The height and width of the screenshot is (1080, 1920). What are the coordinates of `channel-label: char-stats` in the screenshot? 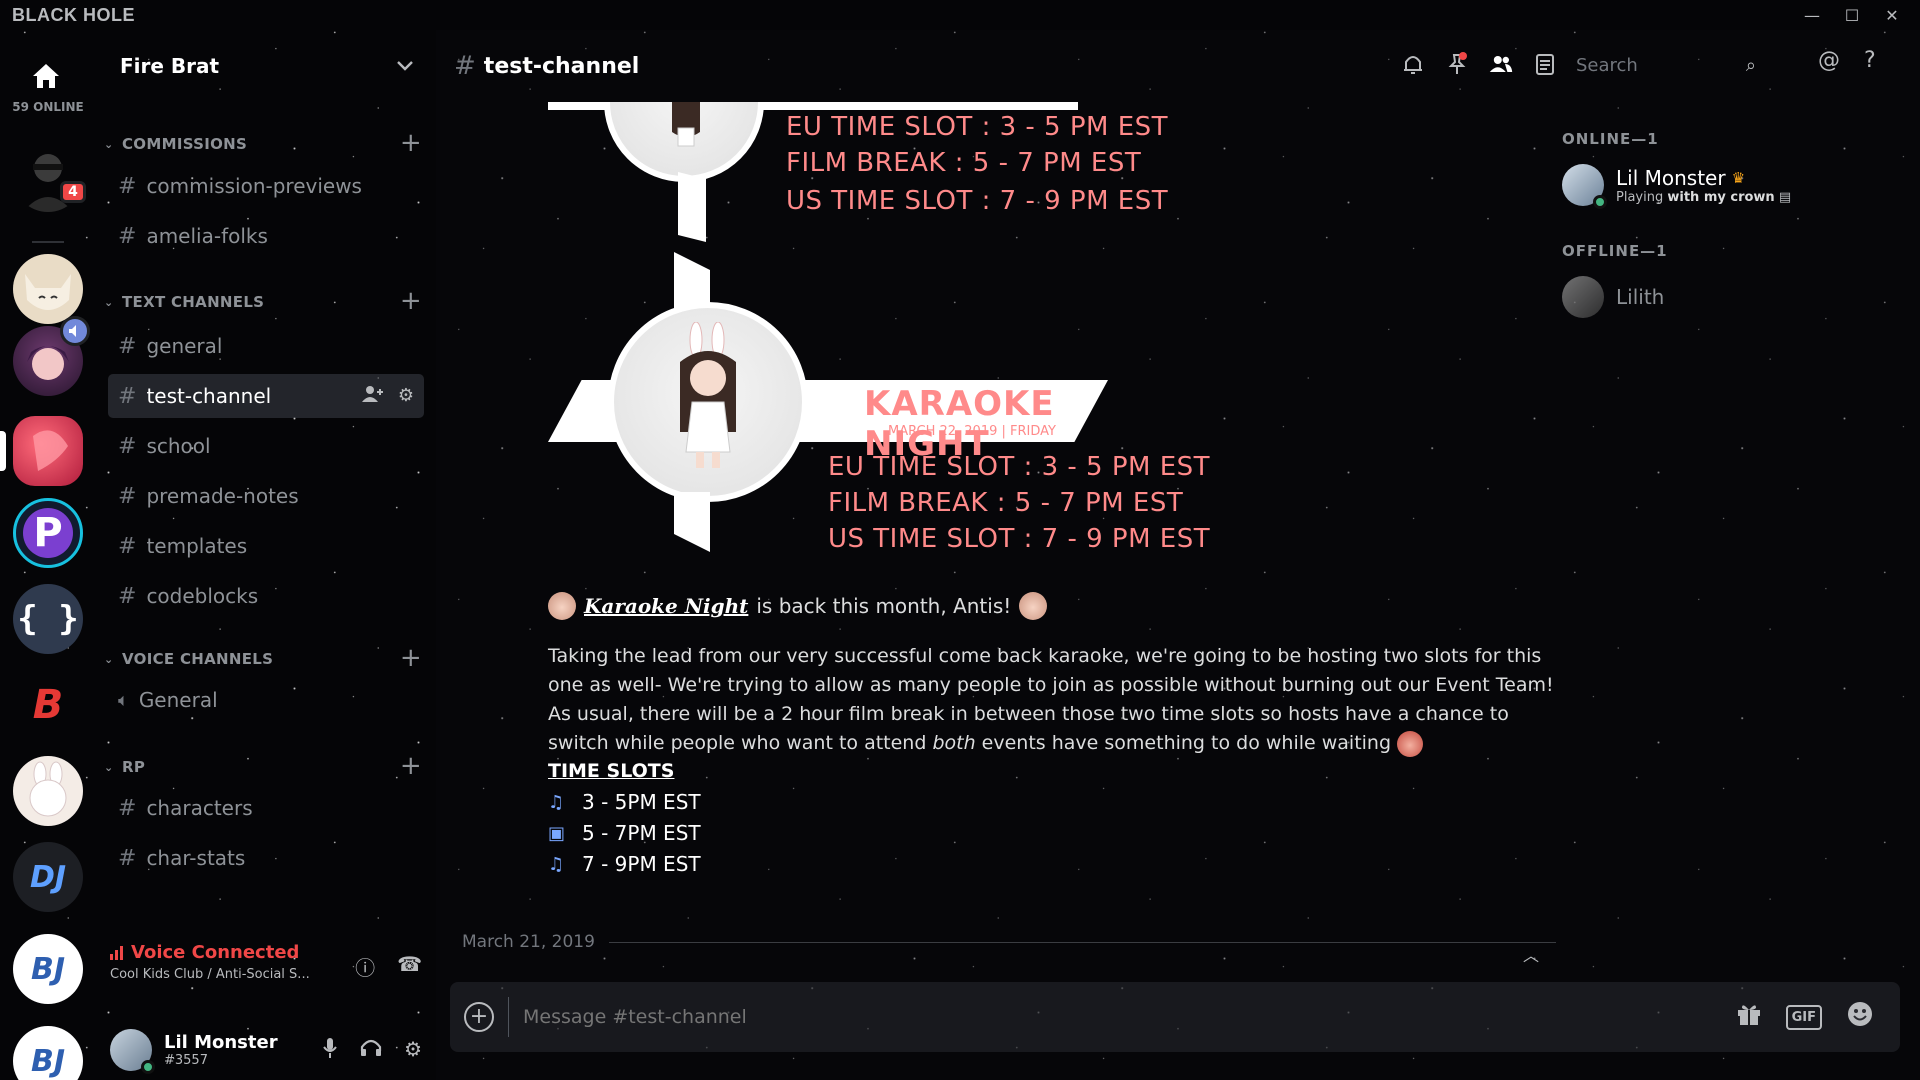 It's located at (196, 858).